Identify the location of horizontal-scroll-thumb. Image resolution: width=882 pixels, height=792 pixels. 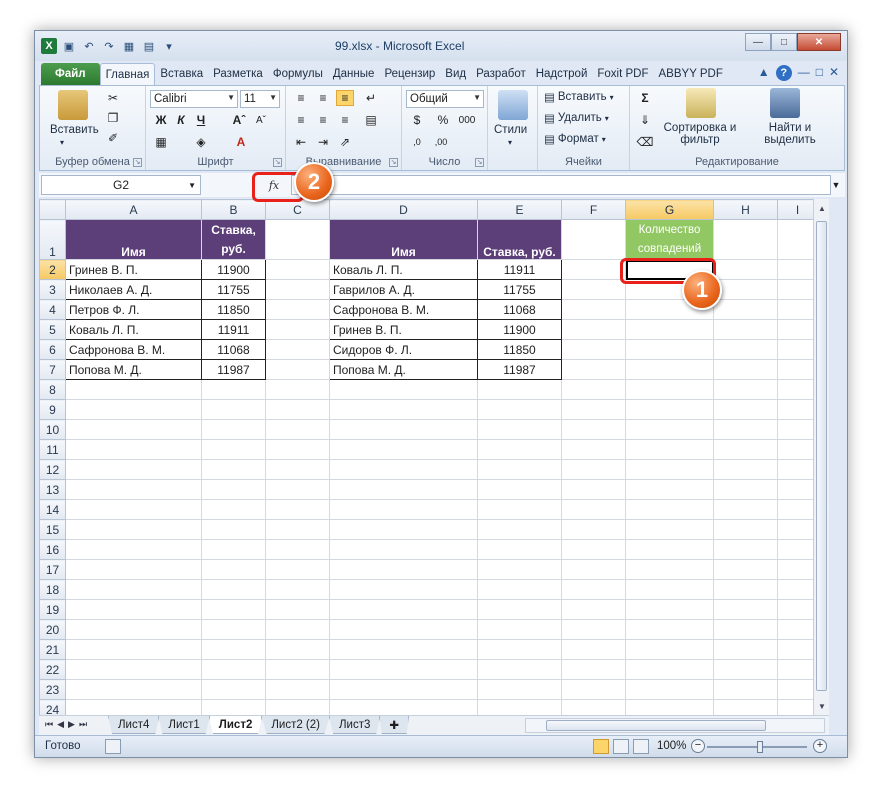
(656, 725).